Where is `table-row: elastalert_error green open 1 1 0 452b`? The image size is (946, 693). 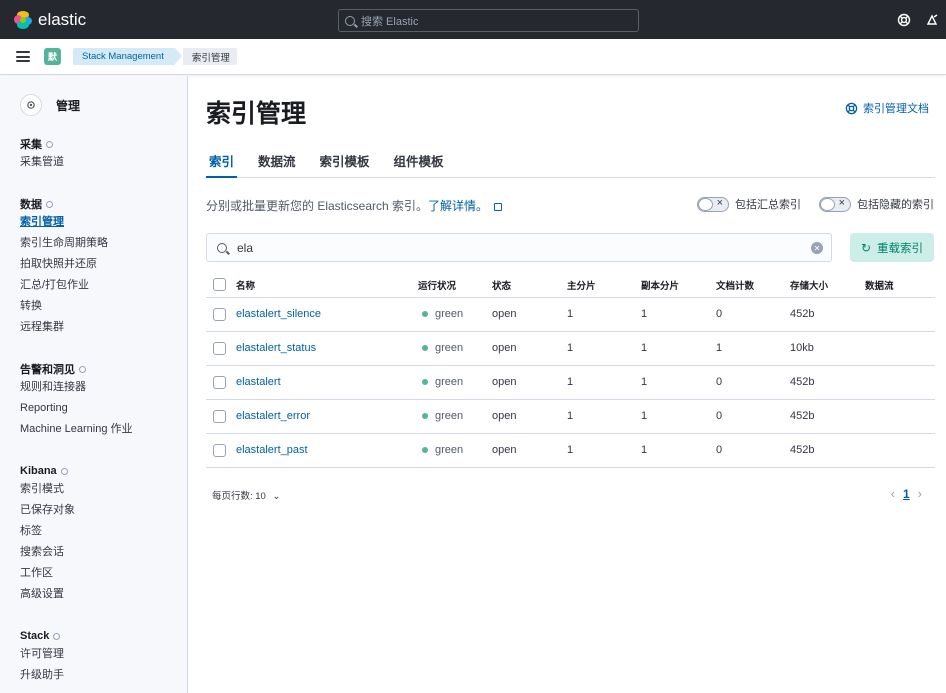
table-row: elastalert_error green open 1 1 0 452b is located at coordinates (570, 416).